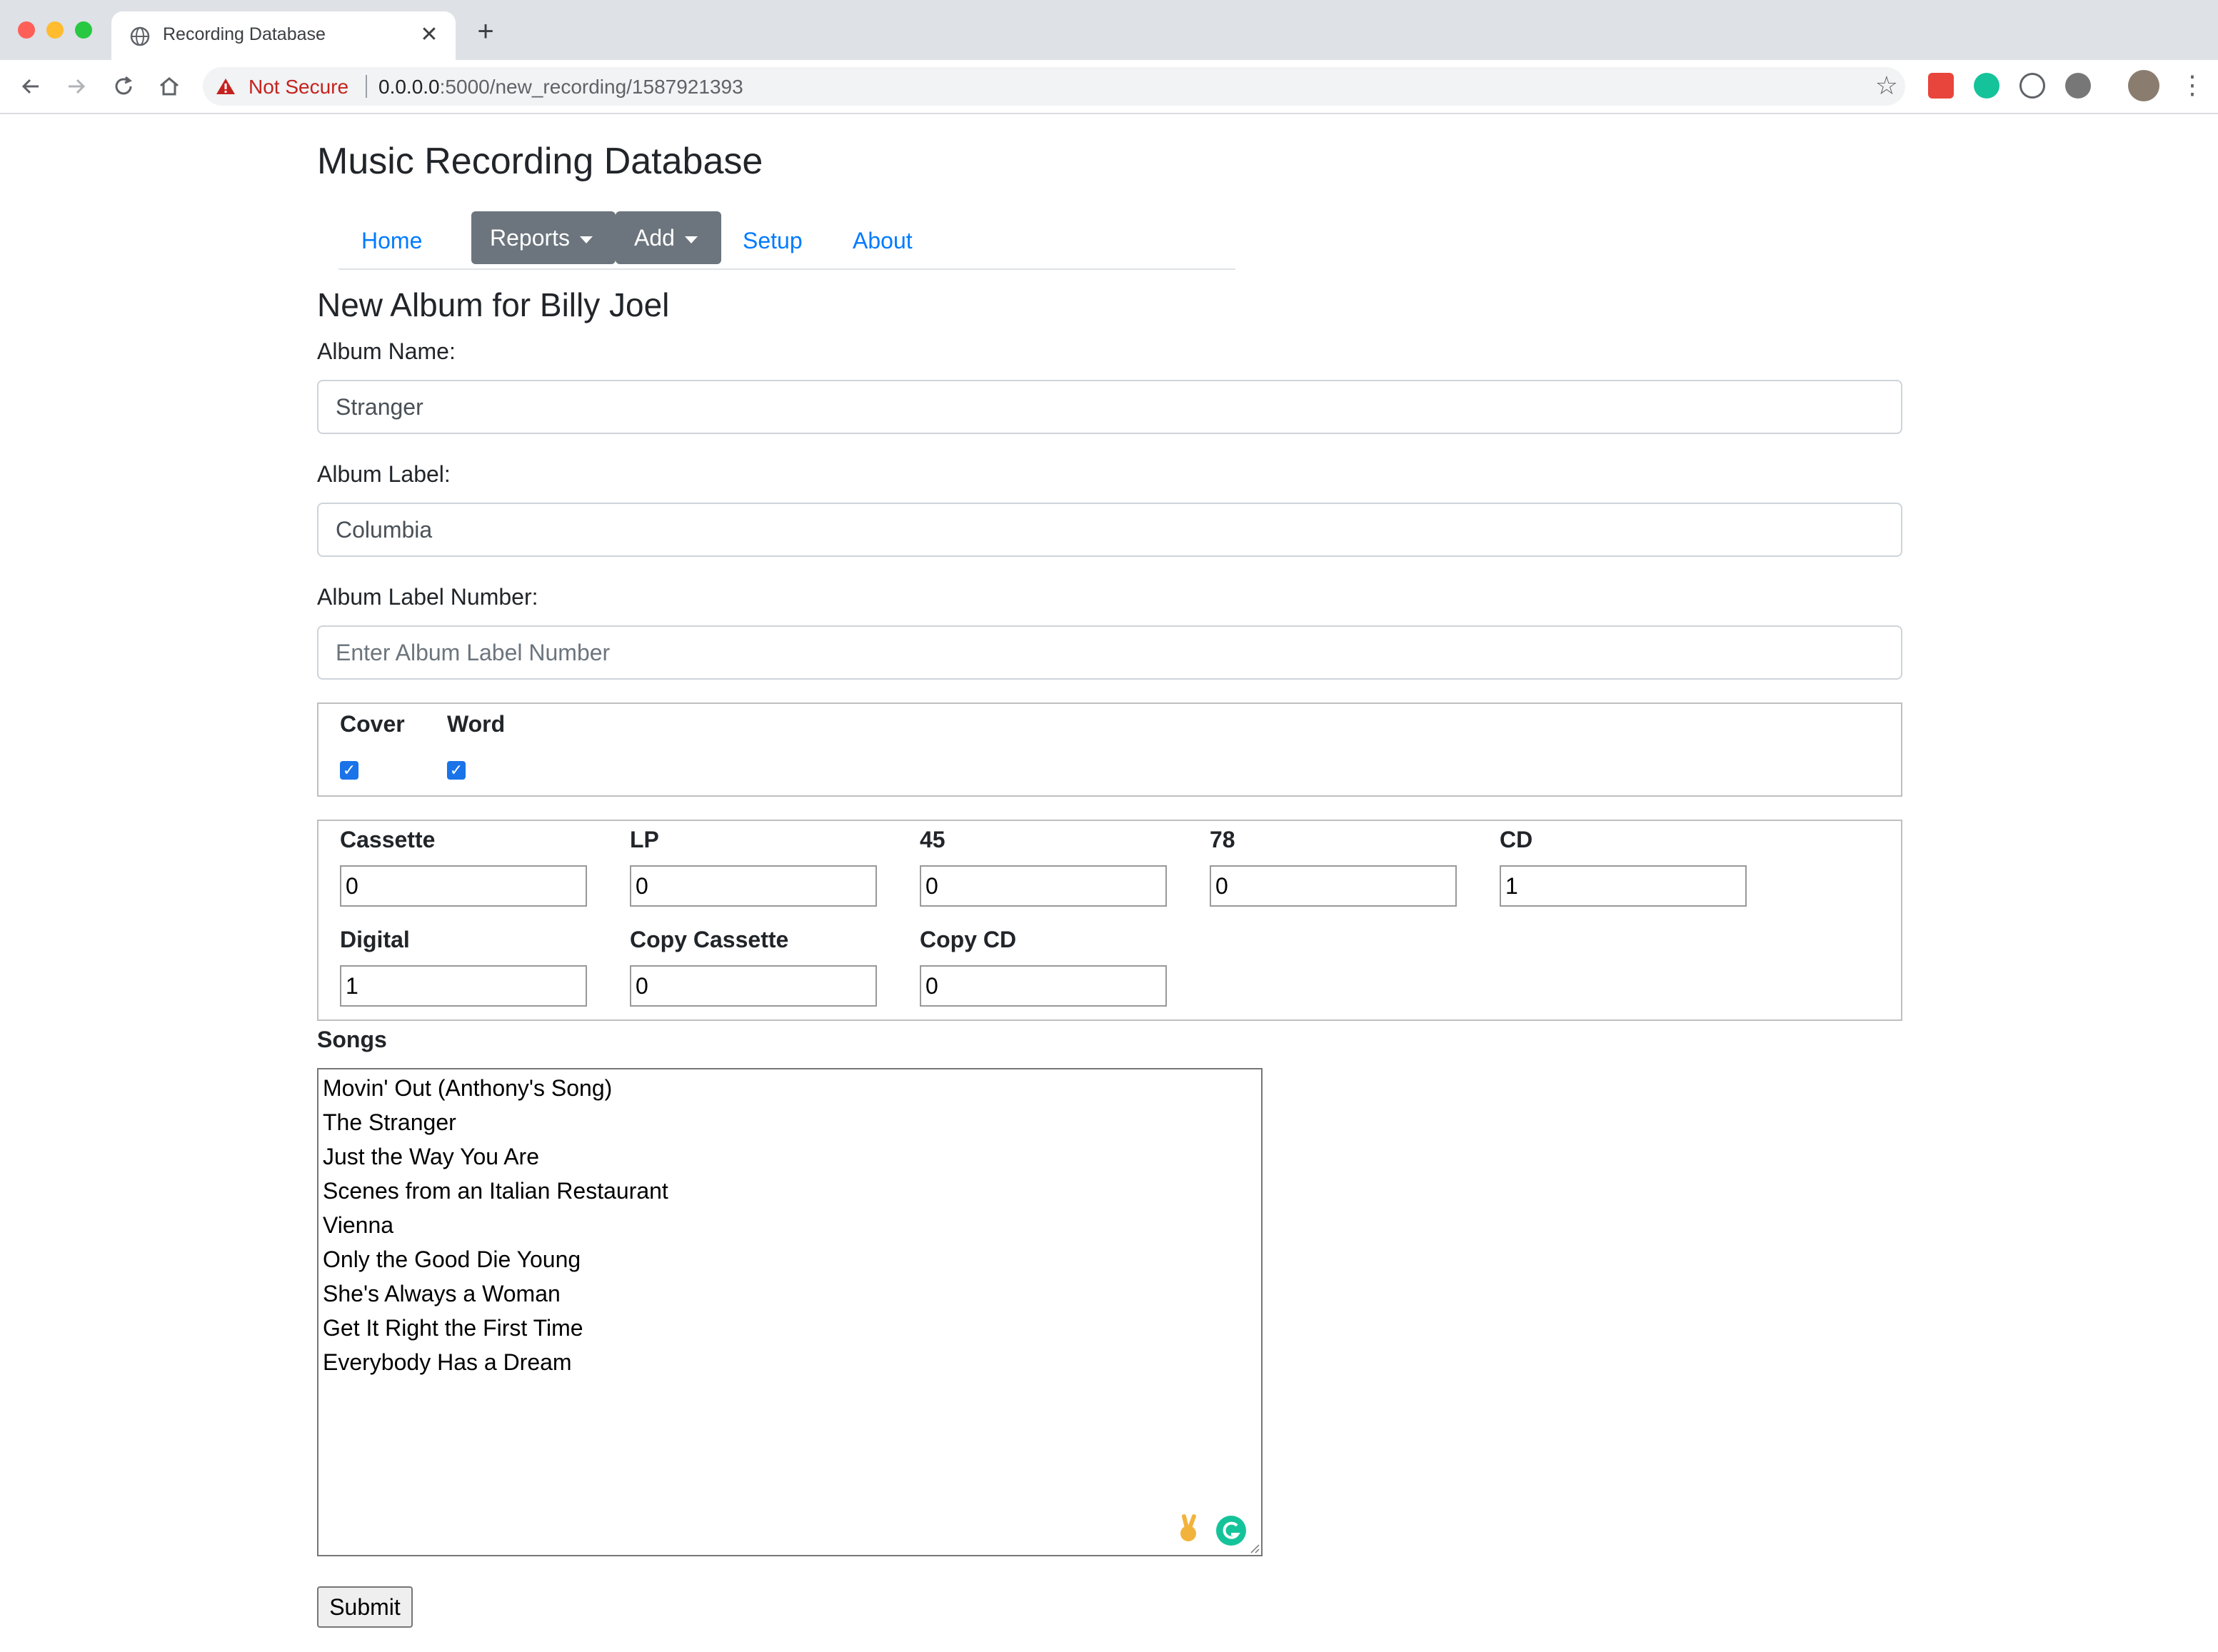  What do you see at coordinates (754, 886) in the screenshot?
I see `lp-input` at bounding box center [754, 886].